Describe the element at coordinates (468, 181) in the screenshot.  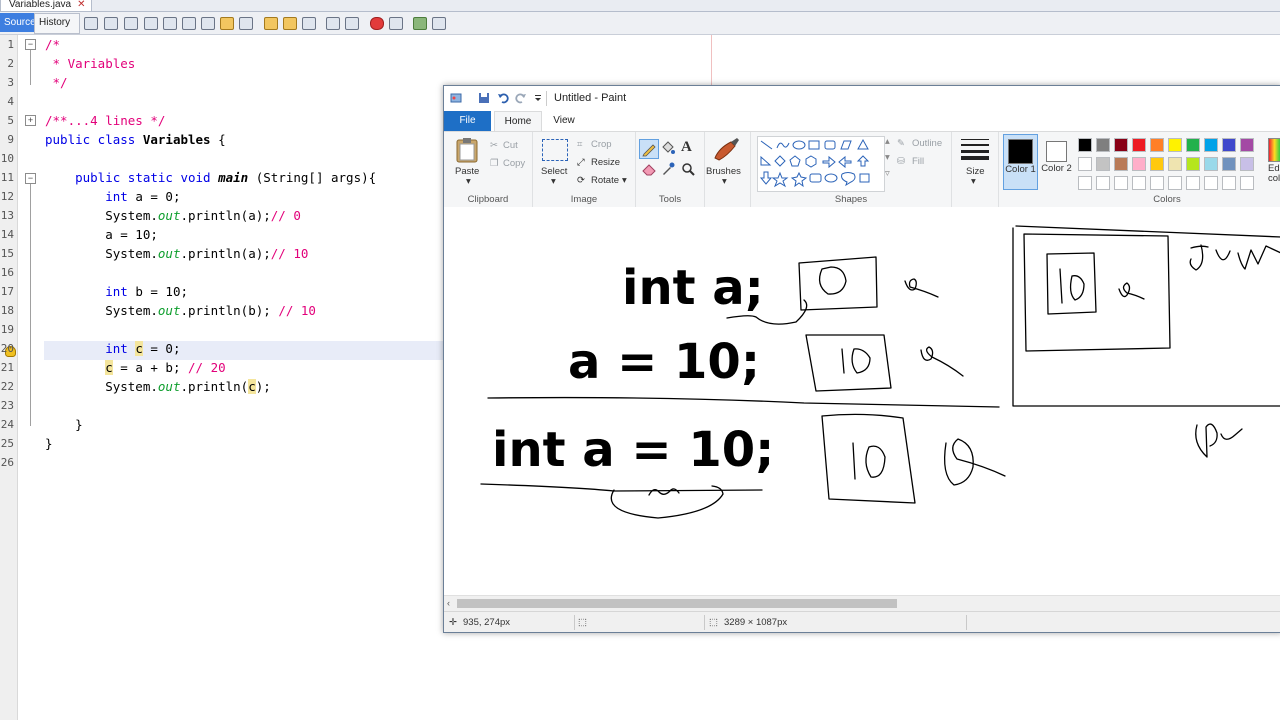
I see `paste-dropdown-icon: ▾` at that location.